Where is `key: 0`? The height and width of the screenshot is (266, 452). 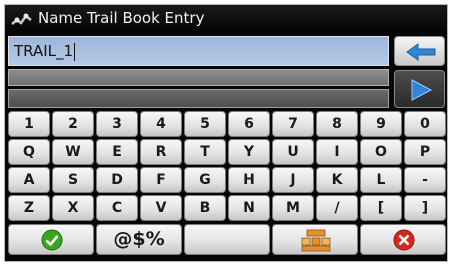 key: 0 is located at coordinates (425, 124).